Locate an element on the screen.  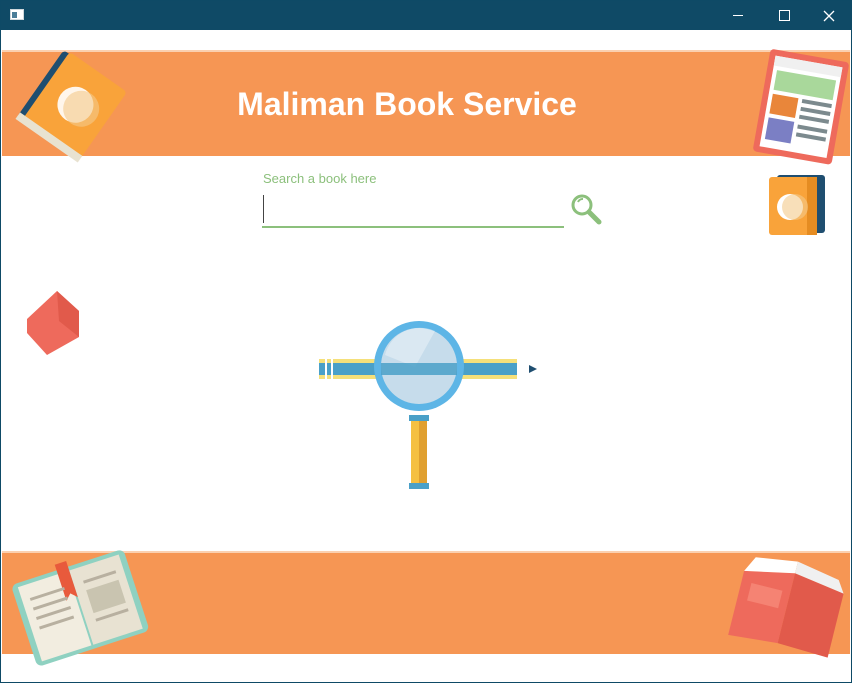
text-caret is located at coordinates (263, 209).